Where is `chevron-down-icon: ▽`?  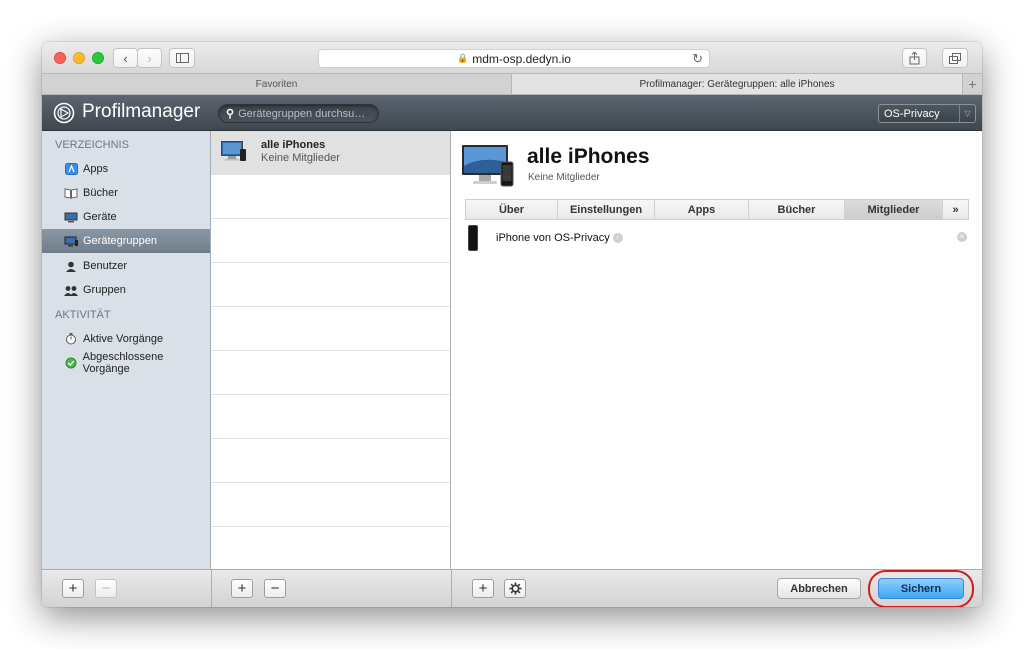
chevron-down-icon: ▽ is located at coordinates (967, 113).